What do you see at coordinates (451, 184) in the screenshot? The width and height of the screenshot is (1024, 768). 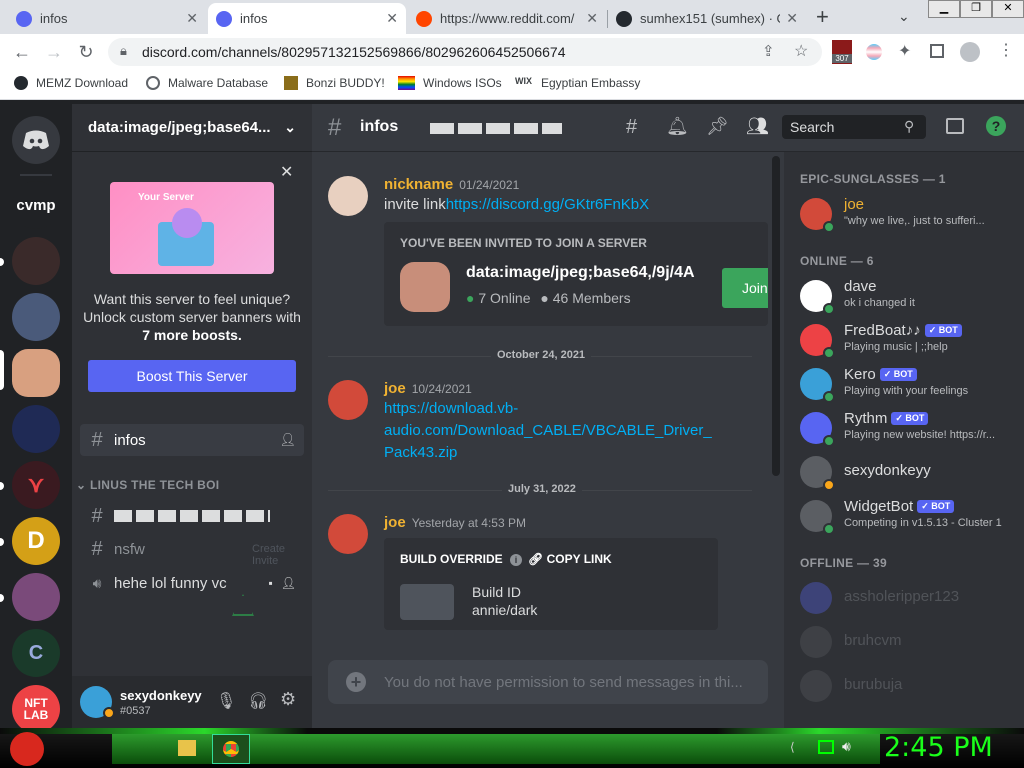 I see `message-author: nickname 01/24/2021` at bounding box center [451, 184].